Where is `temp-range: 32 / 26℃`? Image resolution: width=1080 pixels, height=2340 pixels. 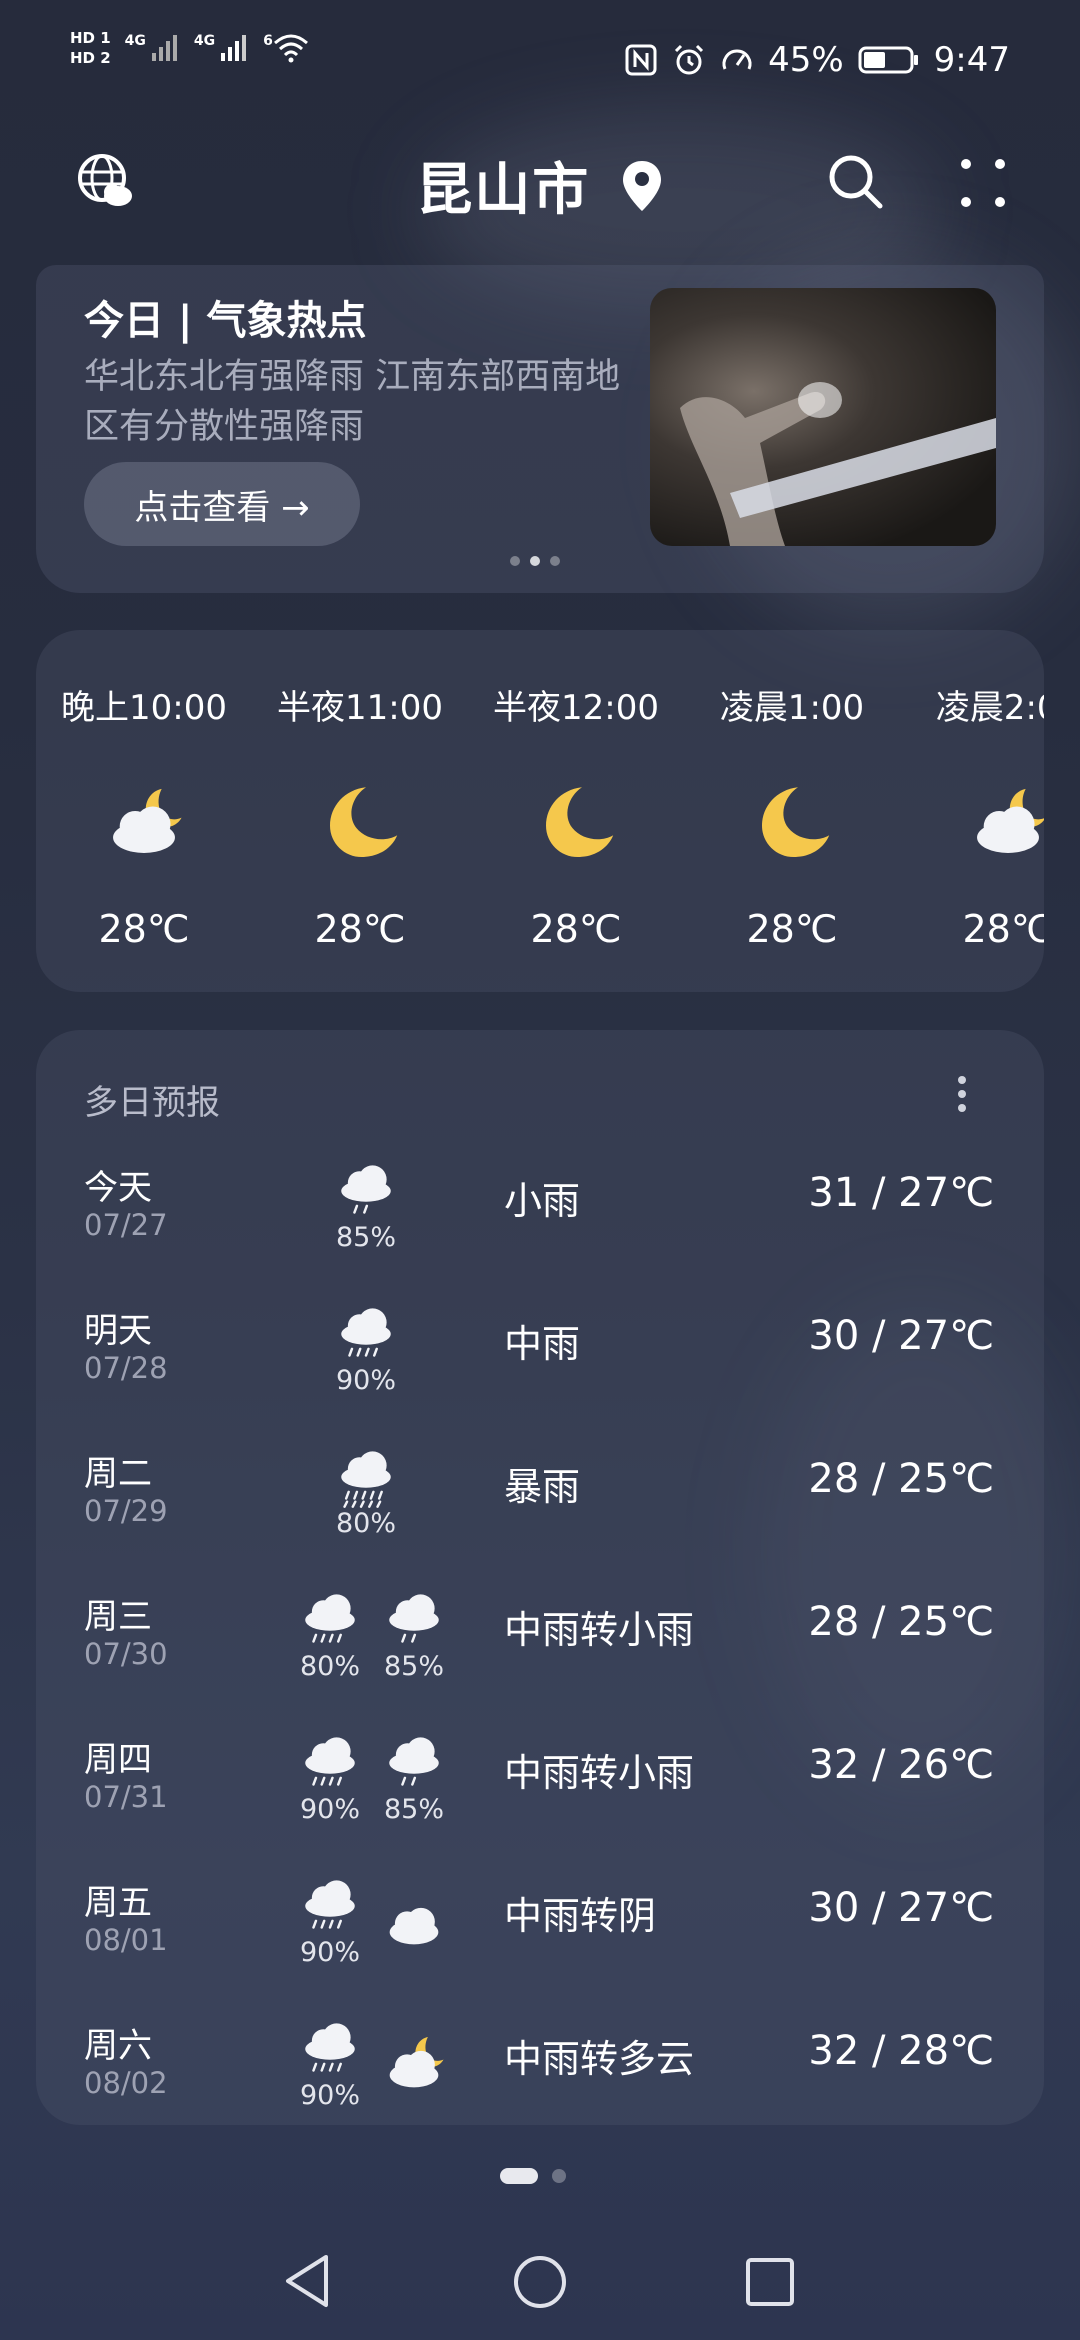
temp-range: 32 / 26℃ is located at coordinates (901, 1765).